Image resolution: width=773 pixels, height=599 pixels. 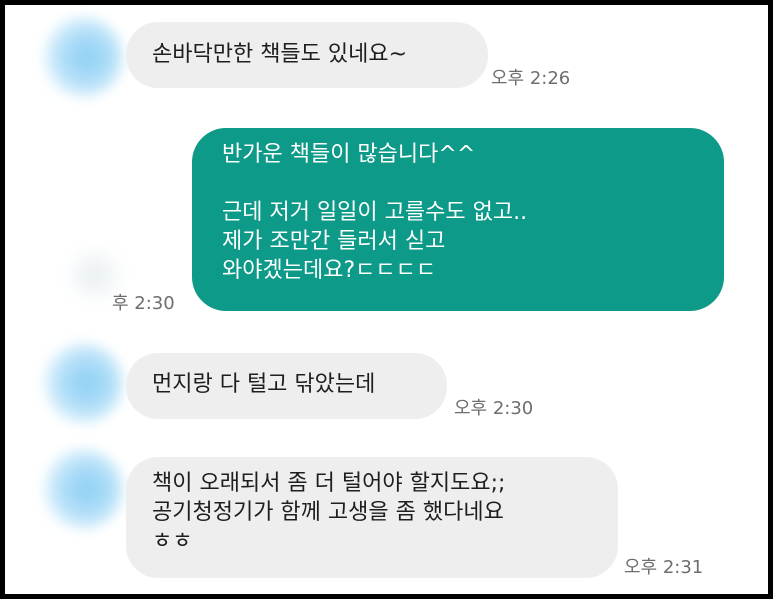 I want to click on message-bubble-incoming: 먼지랑 다 털고 닦았는데, so click(x=286, y=386).